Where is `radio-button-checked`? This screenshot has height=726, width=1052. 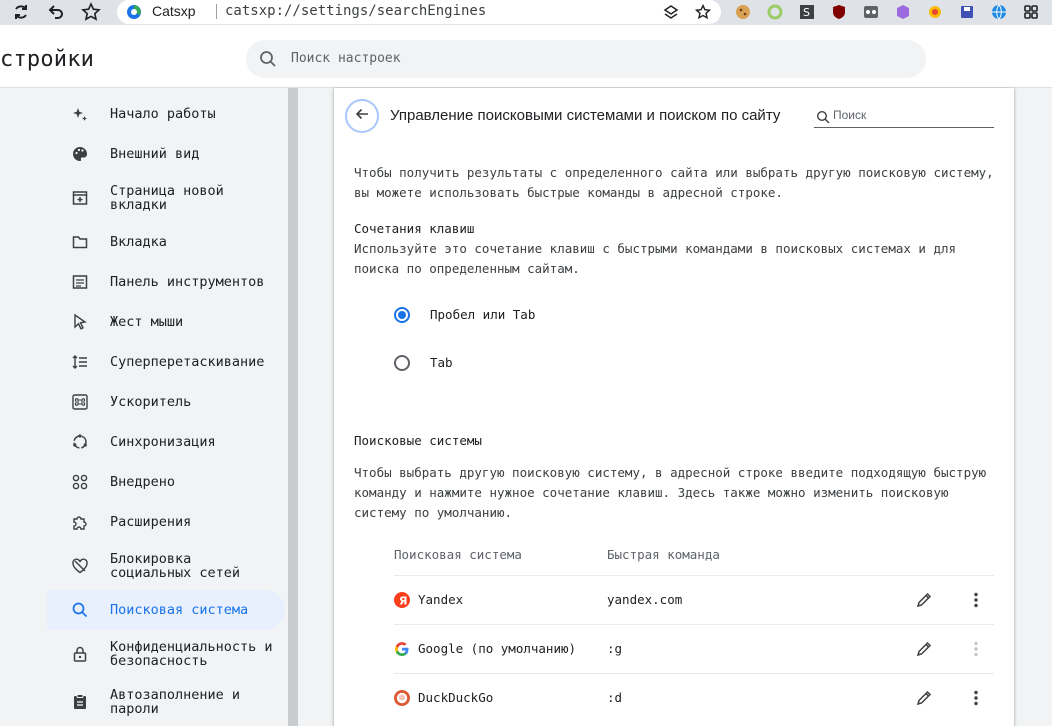 radio-button-checked is located at coordinates (402, 315).